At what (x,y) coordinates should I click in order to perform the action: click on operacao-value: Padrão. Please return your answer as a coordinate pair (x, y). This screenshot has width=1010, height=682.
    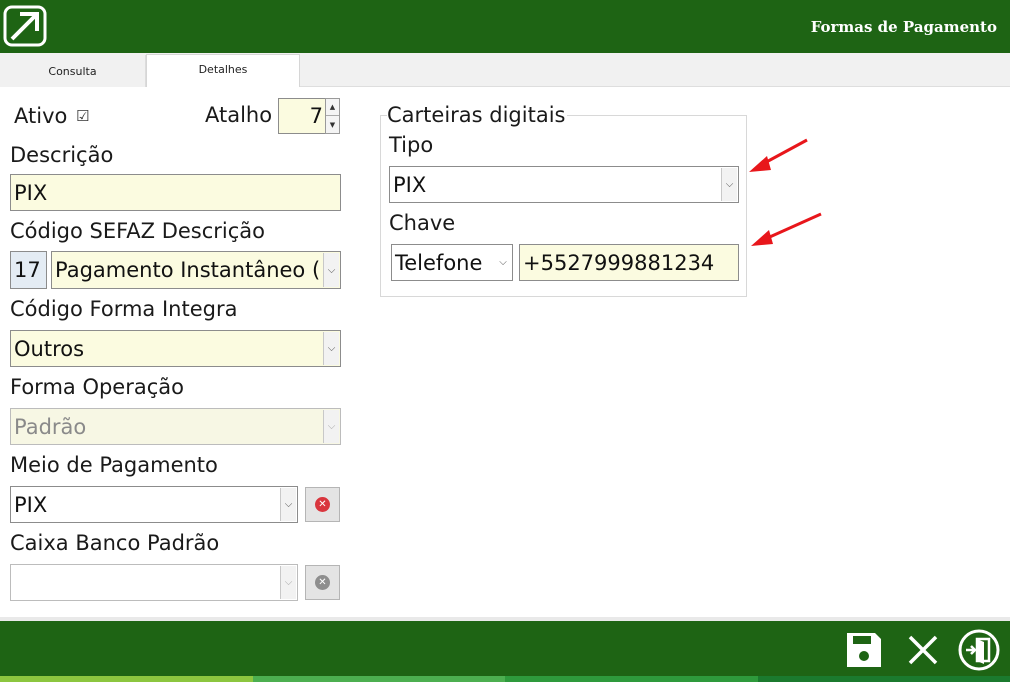
    Looking at the image, I should click on (50, 426).